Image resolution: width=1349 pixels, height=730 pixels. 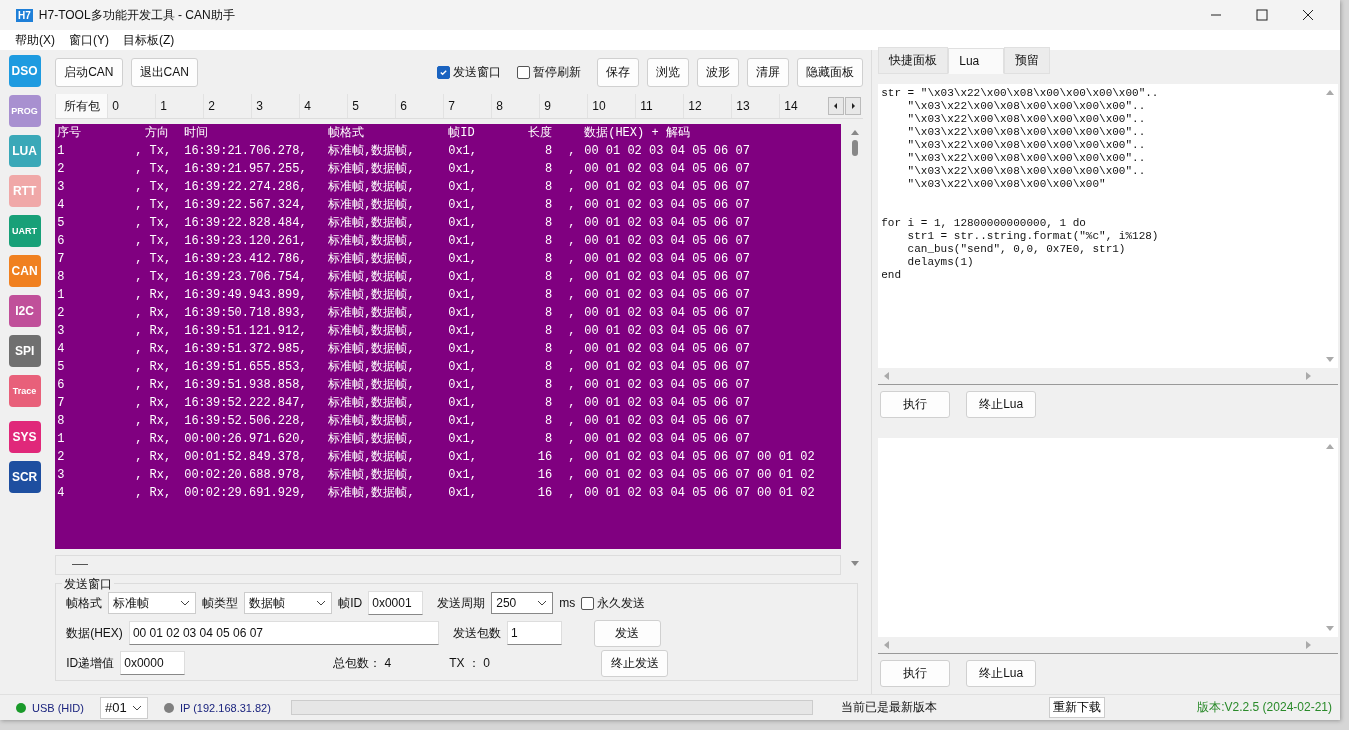 I want to click on toolbar-button: 启动CAN, so click(x=89, y=72).